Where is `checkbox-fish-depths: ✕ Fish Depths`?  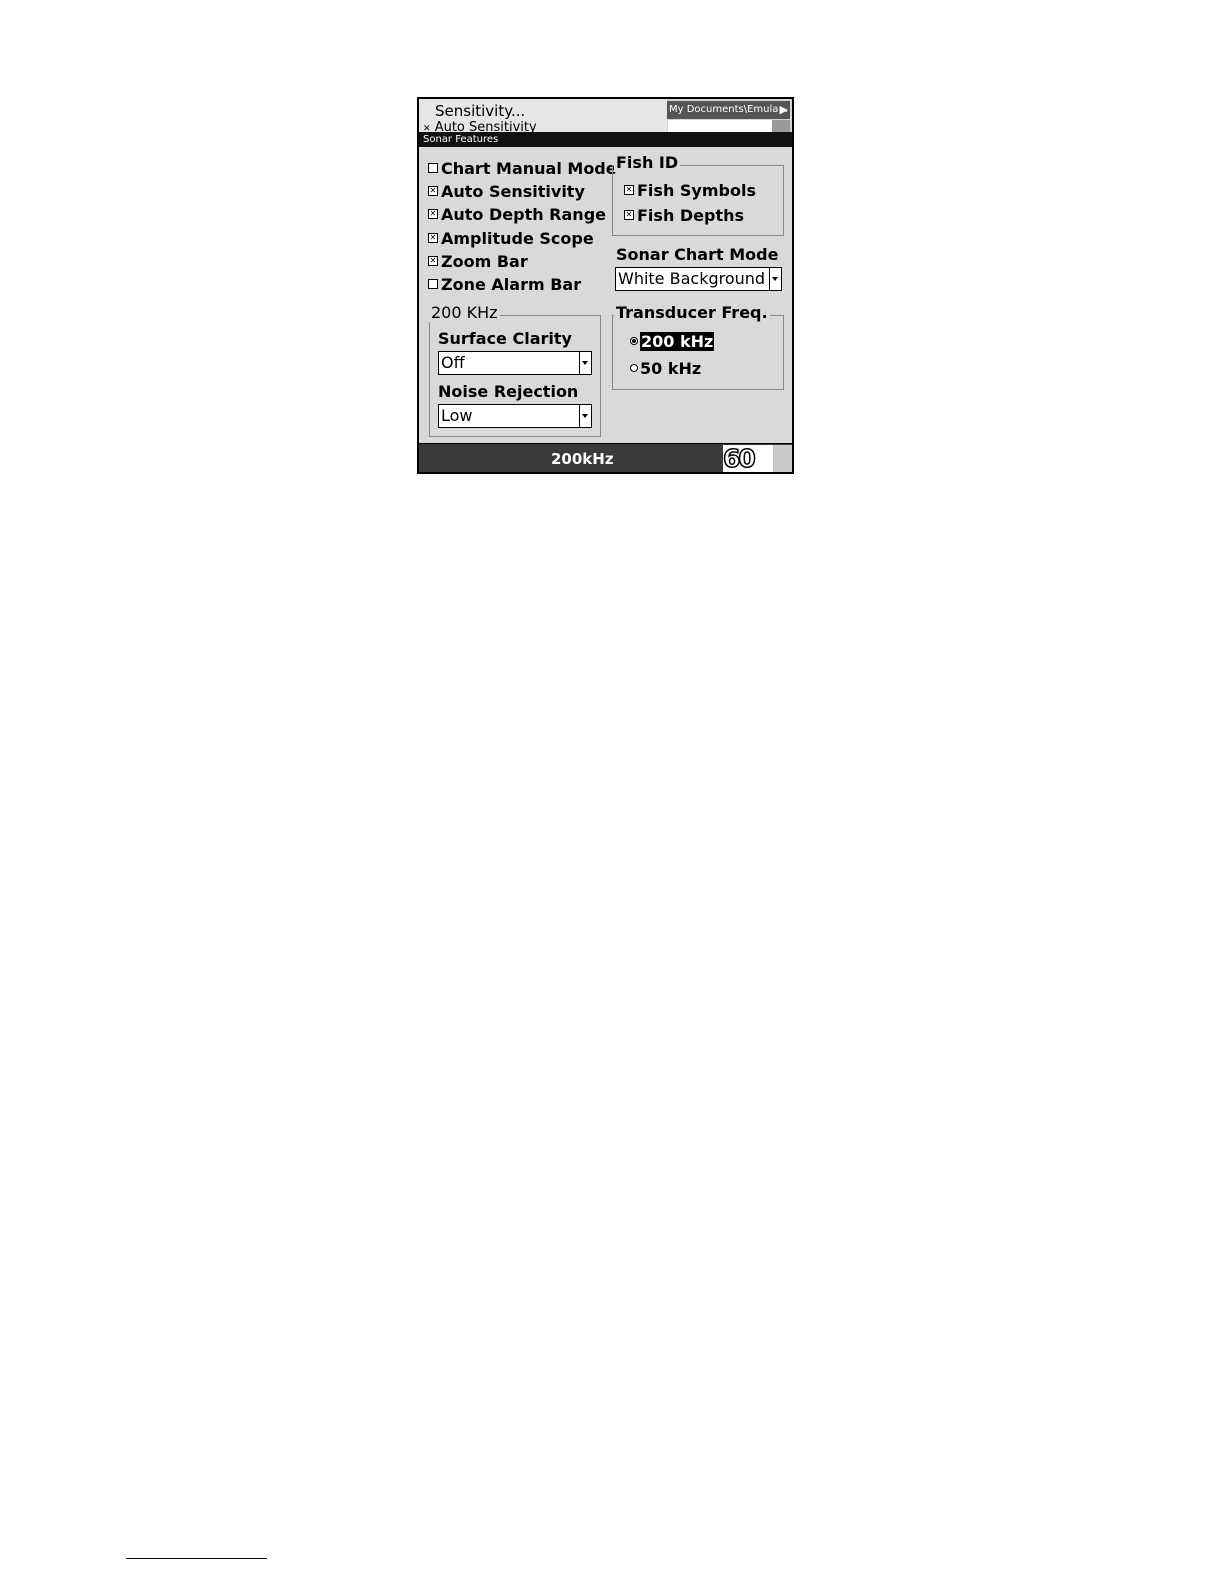 checkbox-fish-depths: ✕ Fish Depths is located at coordinates (684, 215).